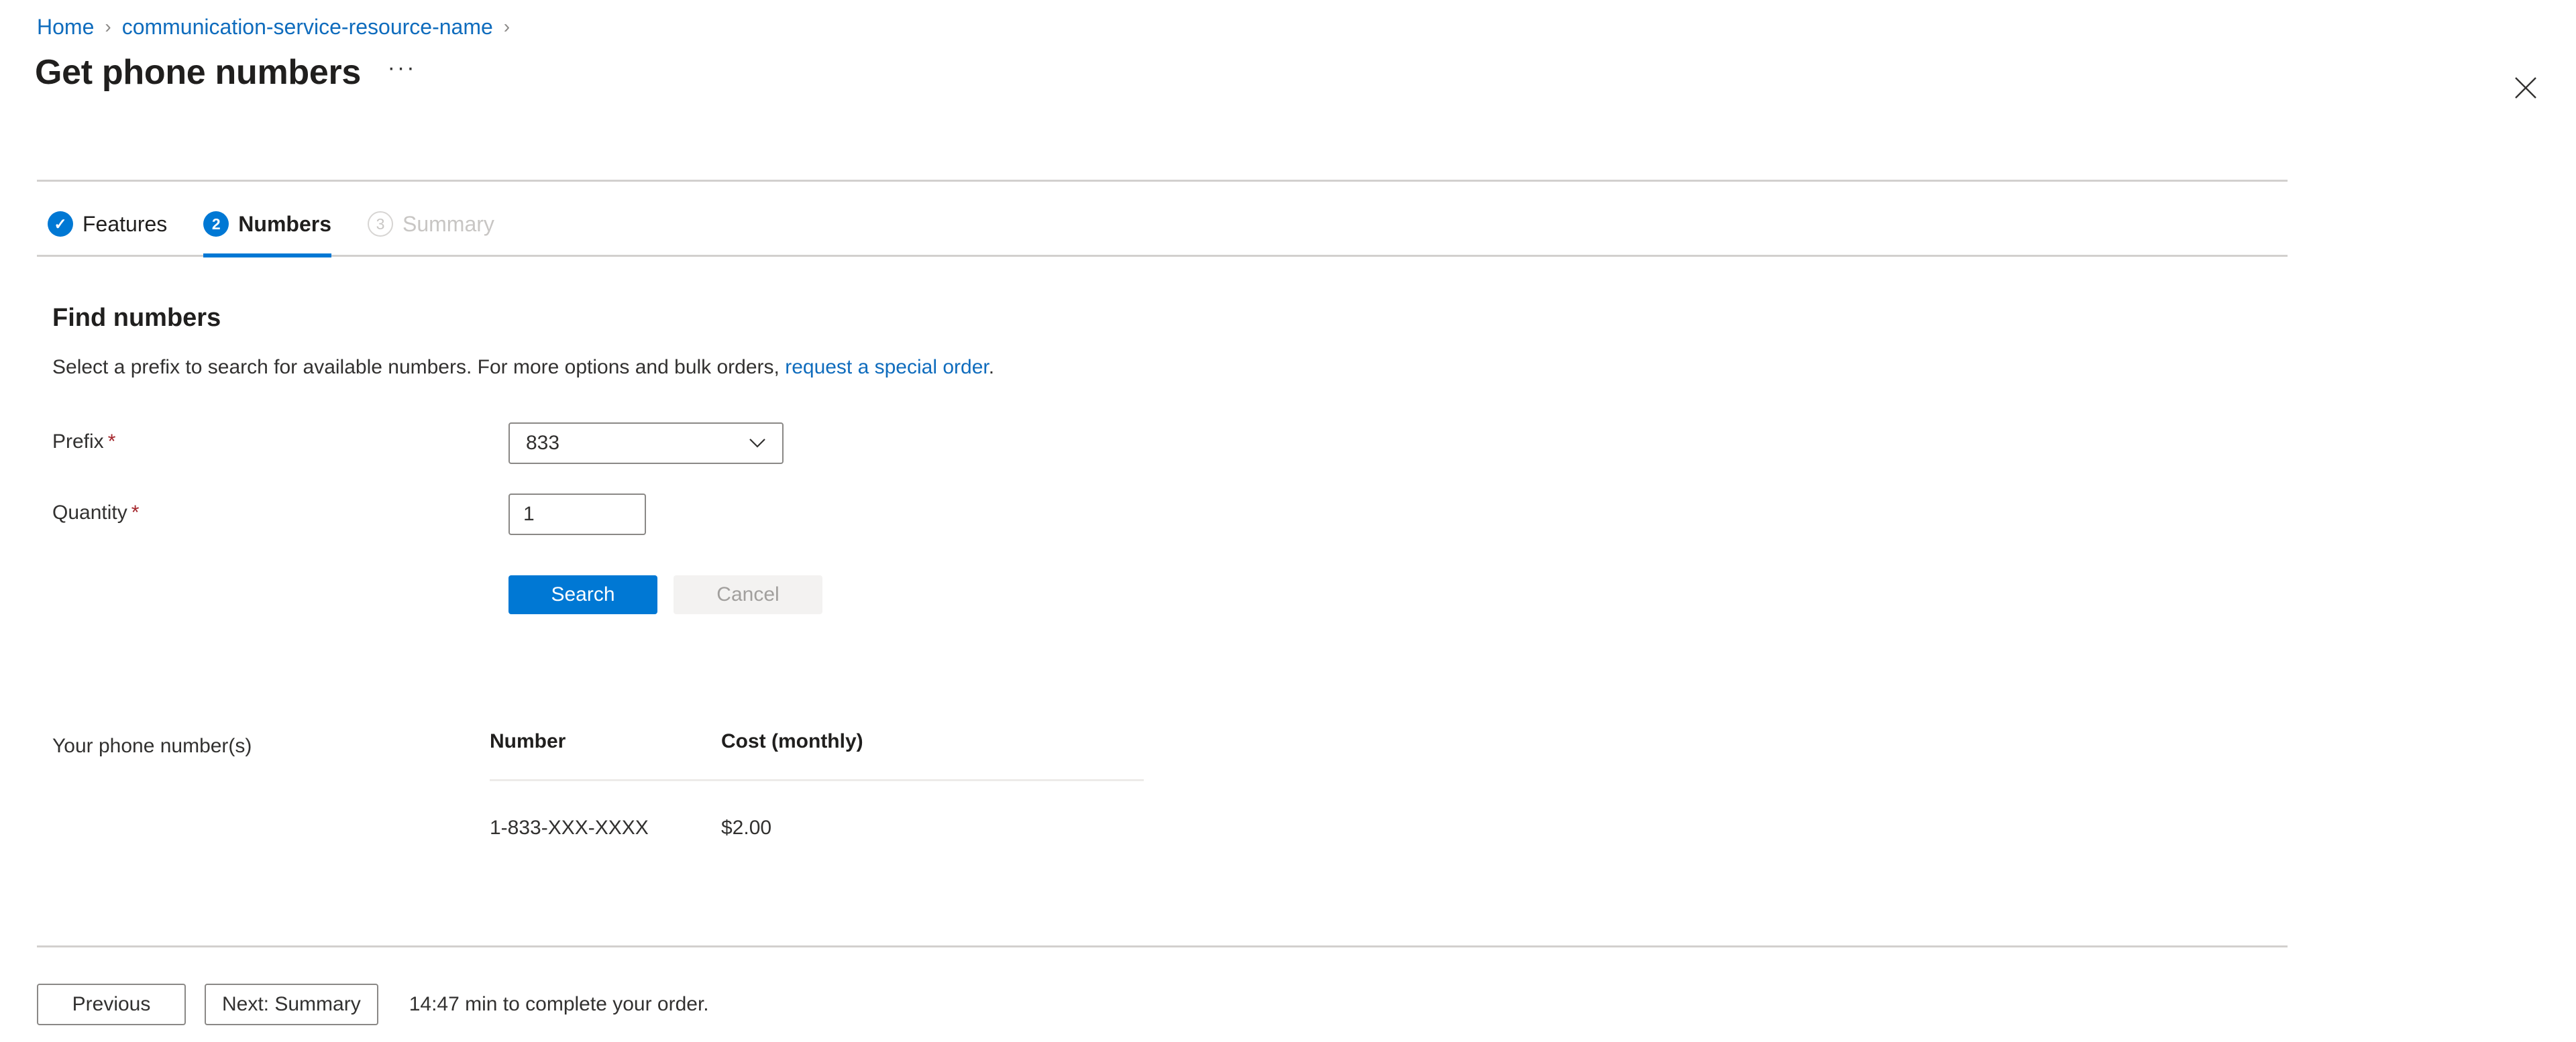 The height and width of the screenshot is (1042, 2576). Describe the element at coordinates (1162, 181) in the screenshot. I see `header-divider` at that location.